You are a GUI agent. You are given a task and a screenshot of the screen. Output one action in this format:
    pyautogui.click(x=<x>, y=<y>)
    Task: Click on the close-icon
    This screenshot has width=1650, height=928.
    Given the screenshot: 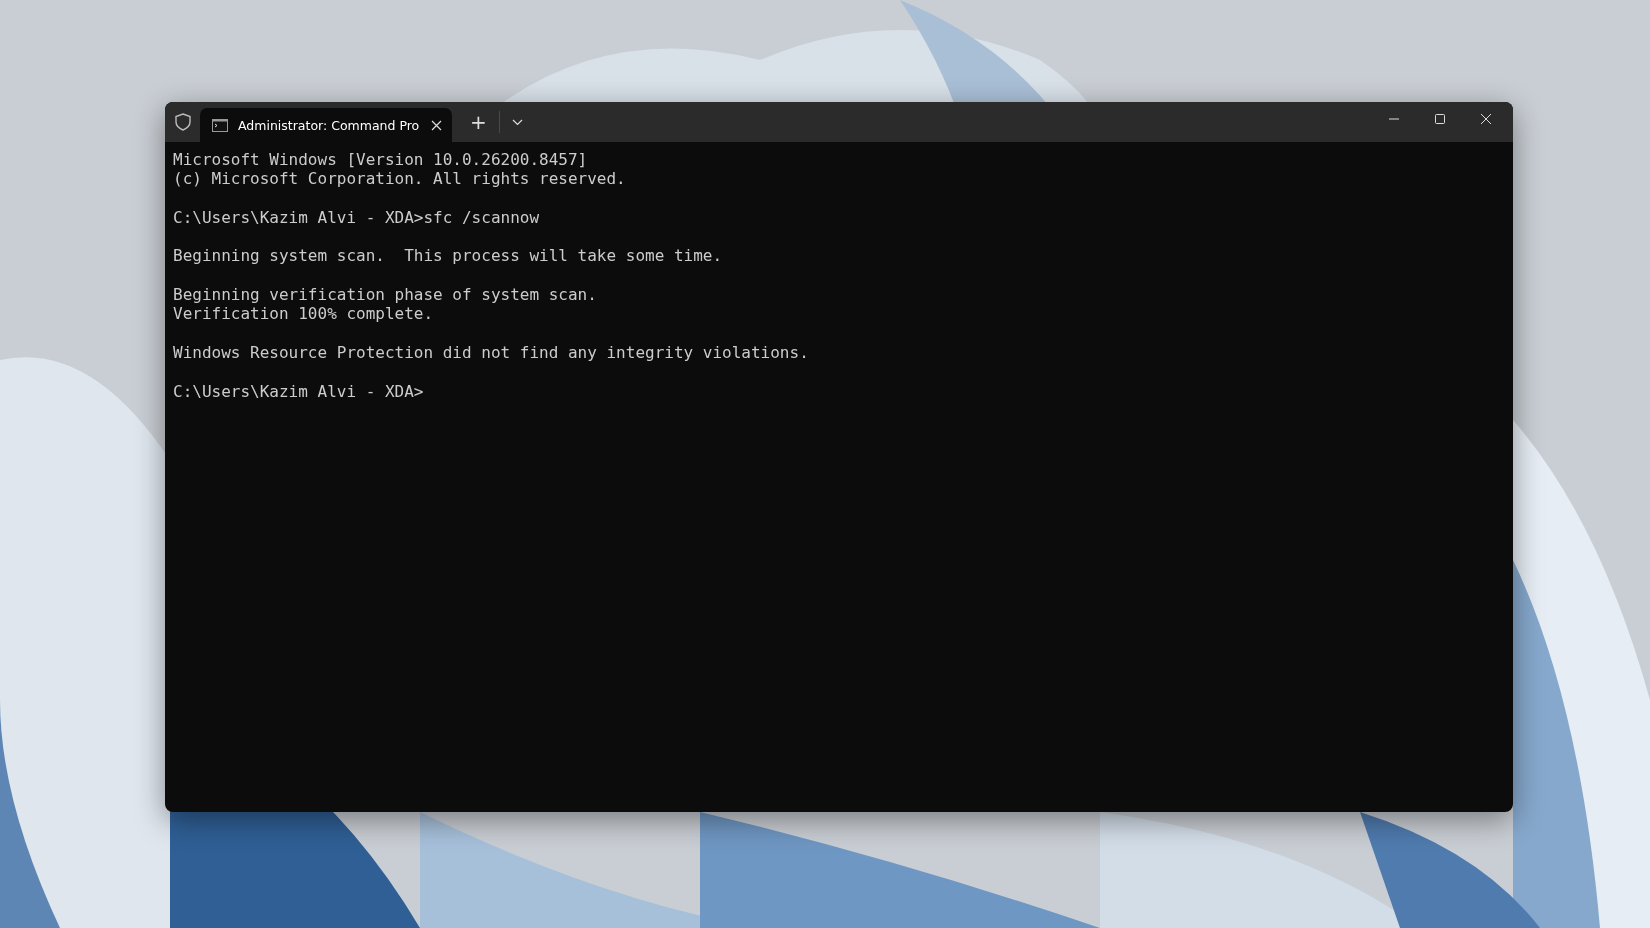 What is the action you would take?
    pyautogui.click(x=436, y=125)
    